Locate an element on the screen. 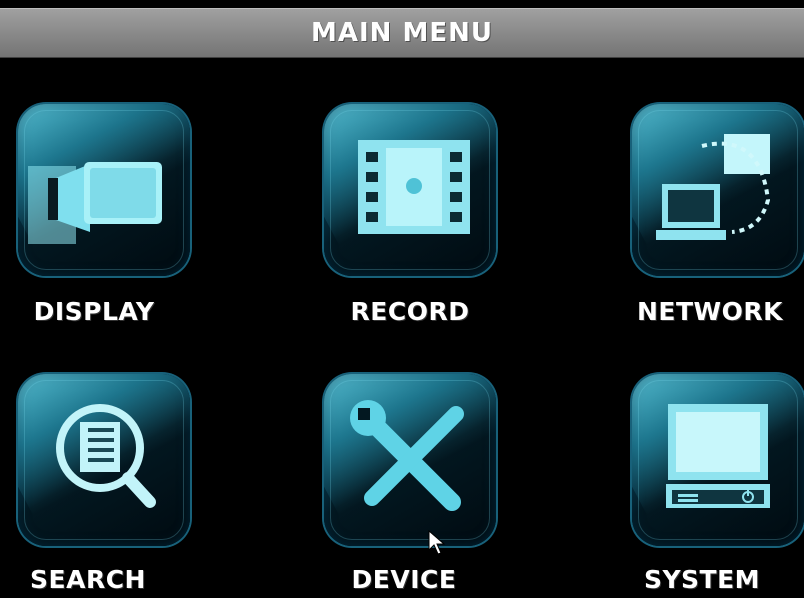 The height and width of the screenshot is (598, 804). magnifier-document-icon is located at coordinates (106, 456).